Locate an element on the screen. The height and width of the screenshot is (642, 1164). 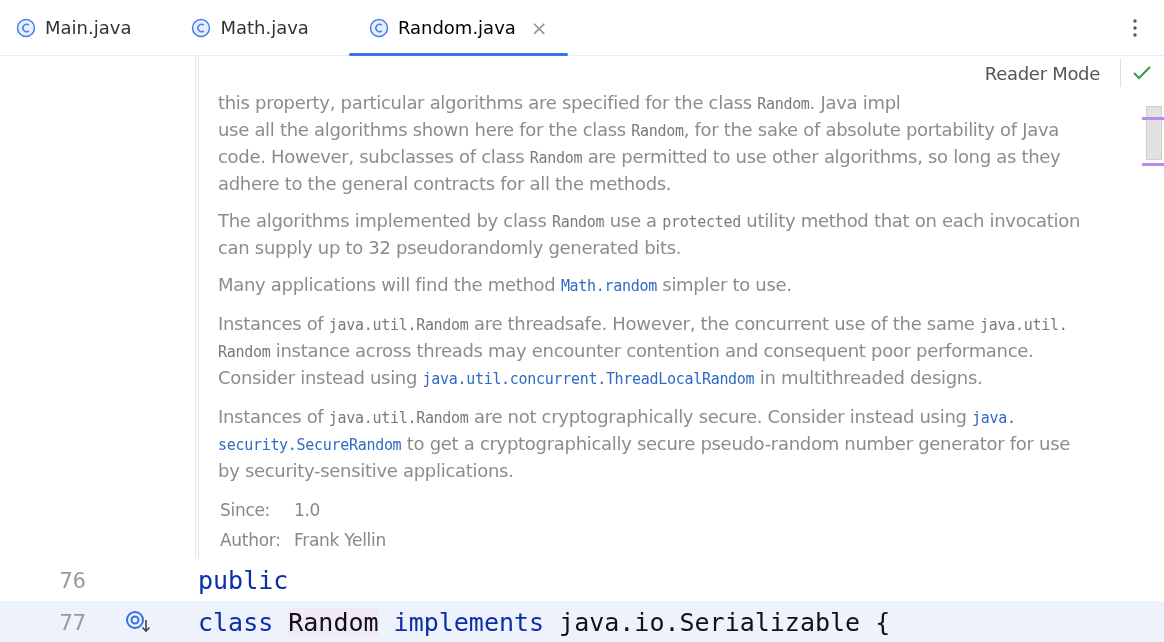
tag-value: 1.0 is located at coordinates (307, 510).